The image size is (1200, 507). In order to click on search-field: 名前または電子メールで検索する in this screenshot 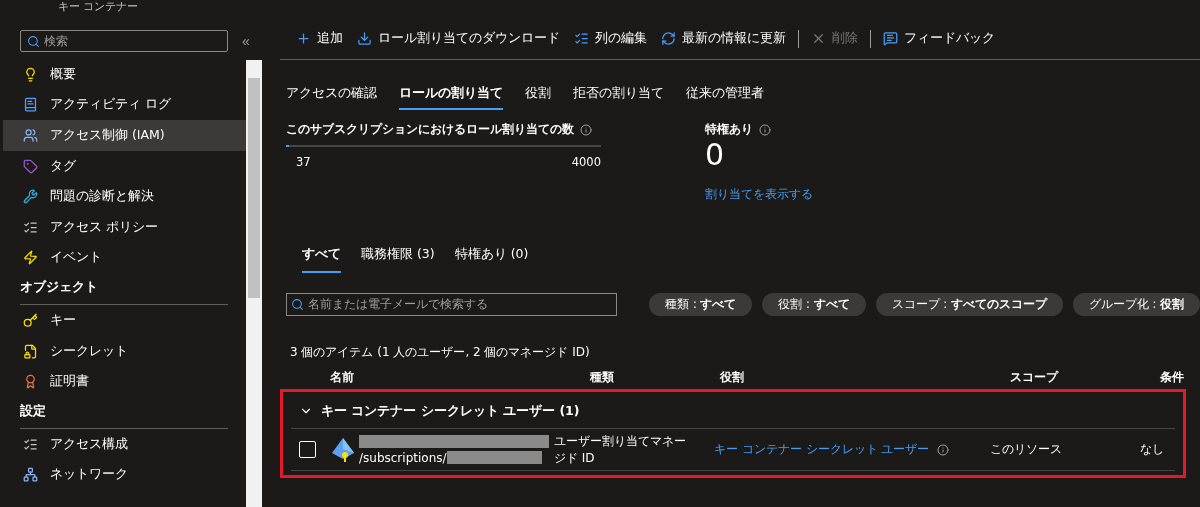, I will do `click(452, 304)`.